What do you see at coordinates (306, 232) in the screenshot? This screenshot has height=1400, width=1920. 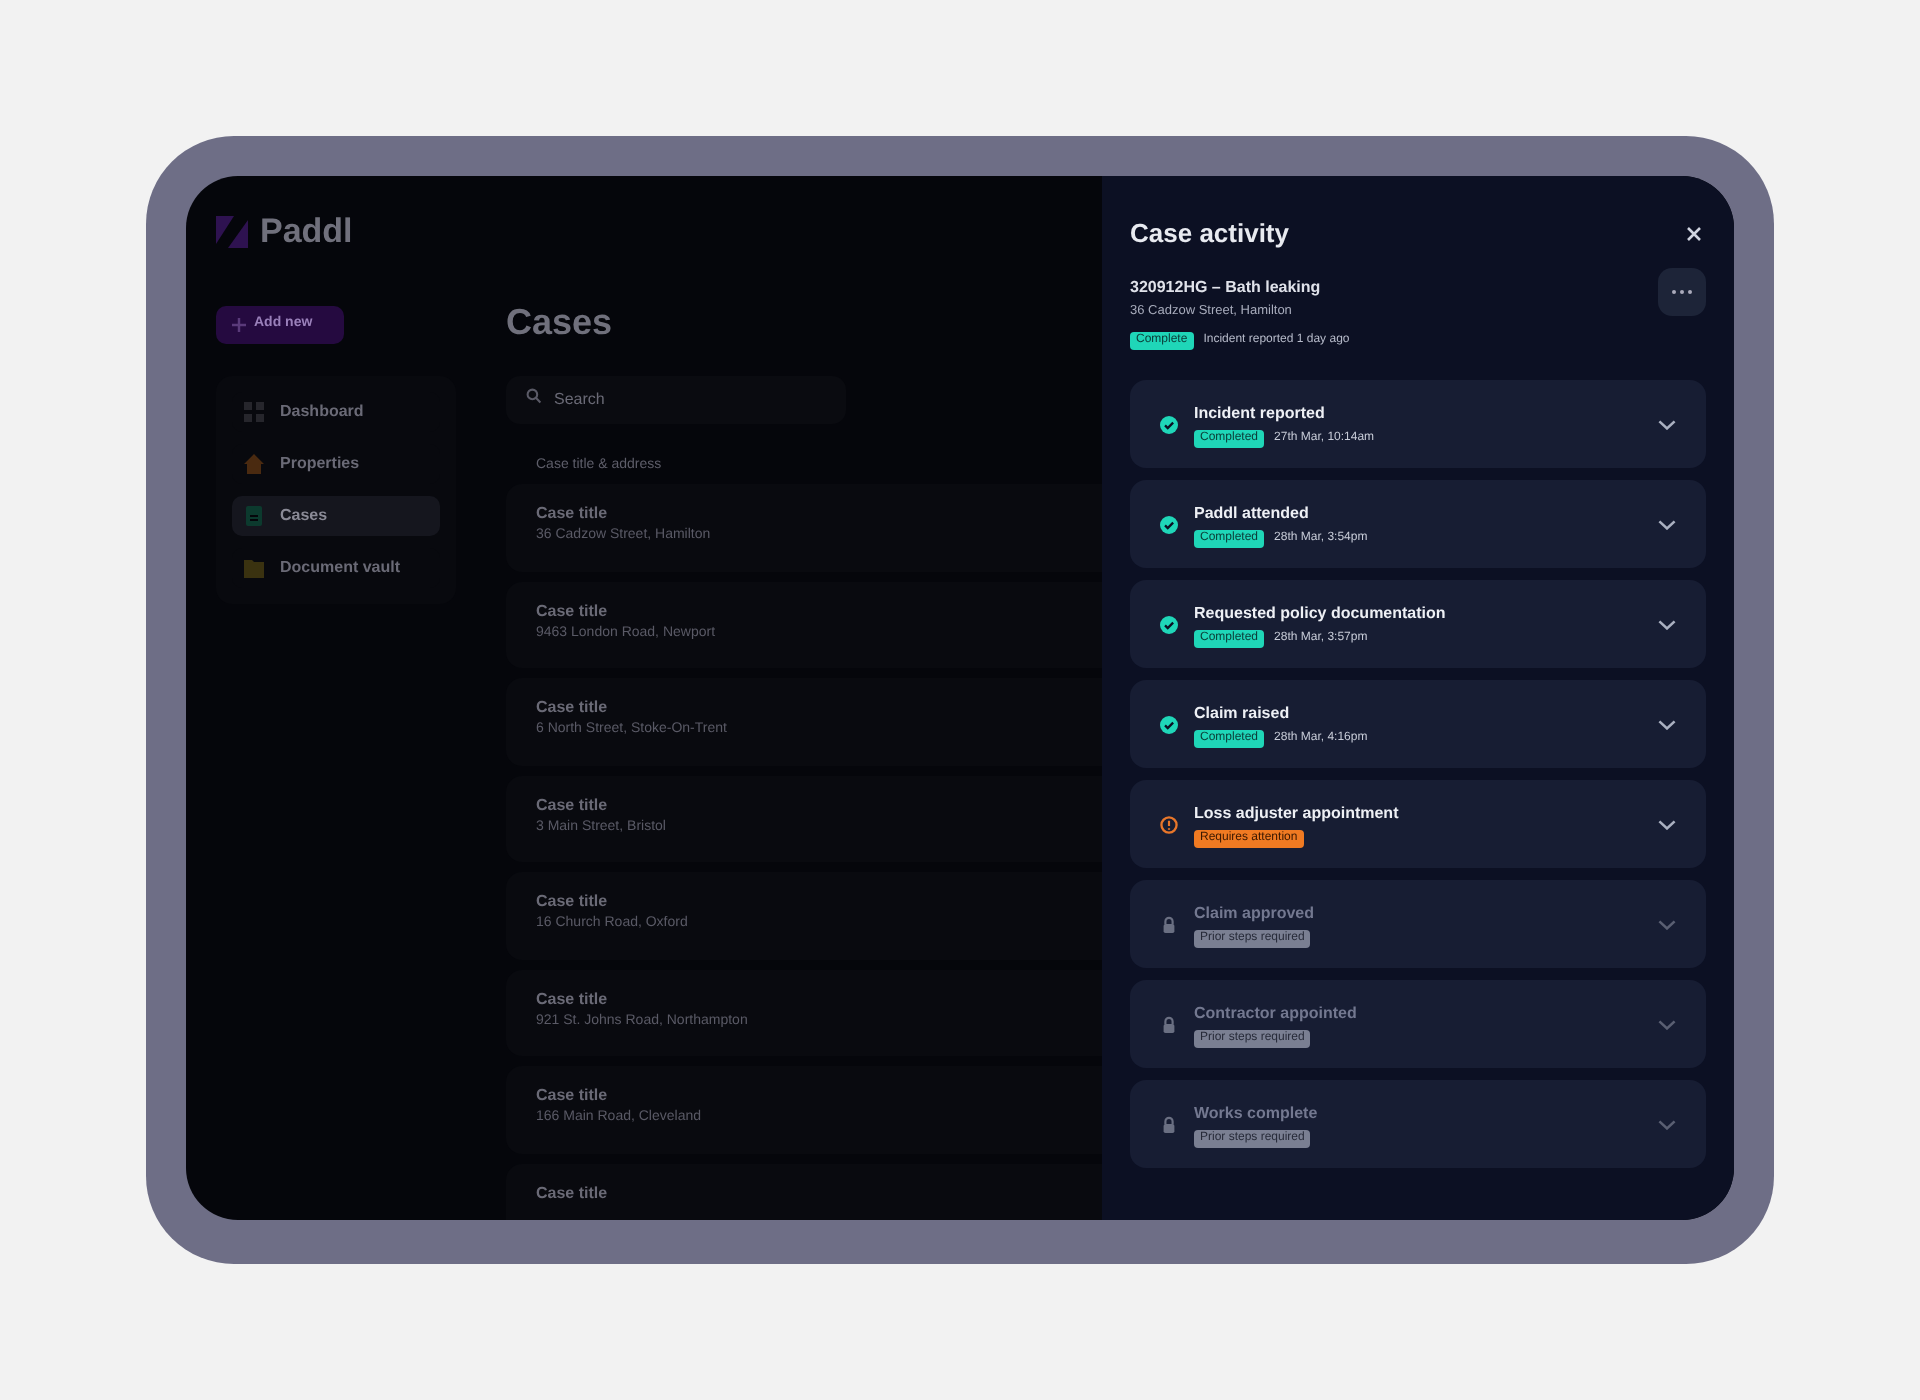 I see `logo-text: Paddl` at bounding box center [306, 232].